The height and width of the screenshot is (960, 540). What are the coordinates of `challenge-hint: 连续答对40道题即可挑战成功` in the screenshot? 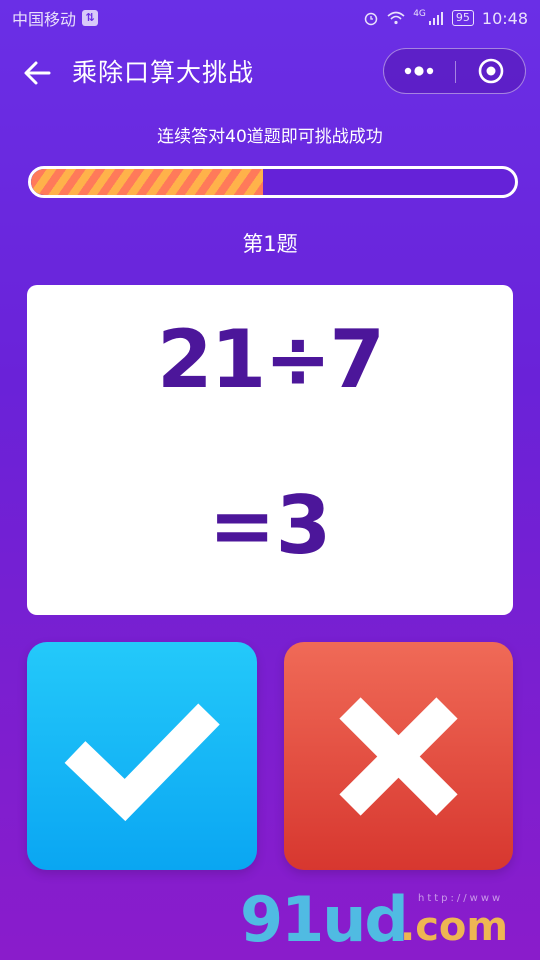 It's located at (270, 137).